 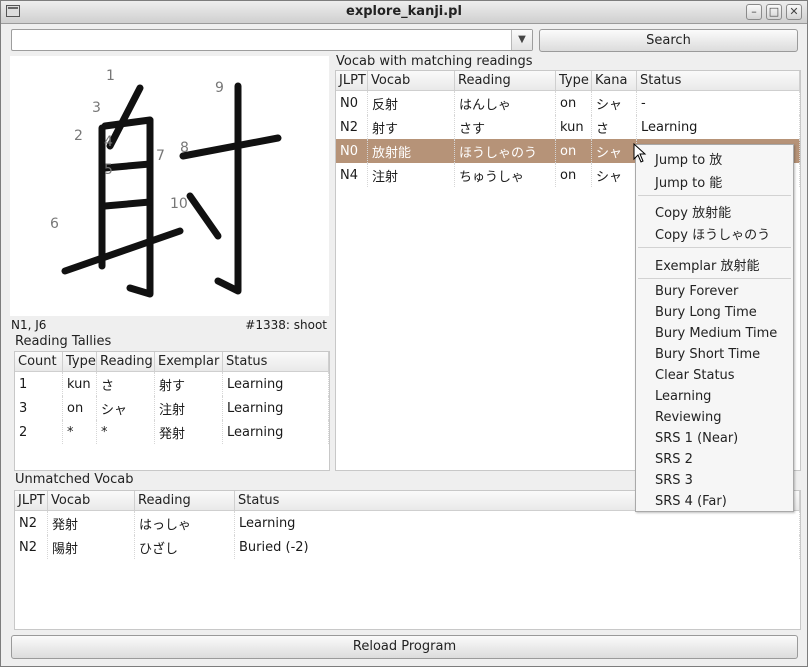 I want to click on menu-item-bury-medium: Bury Medium Time, so click(x=716, y=333).